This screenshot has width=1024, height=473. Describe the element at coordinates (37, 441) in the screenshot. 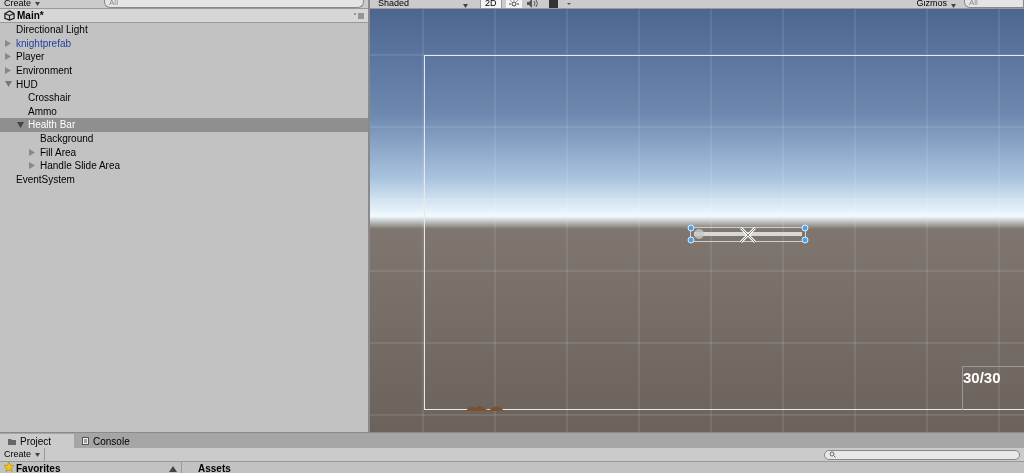

I see `panel-tab: Project` at that location.